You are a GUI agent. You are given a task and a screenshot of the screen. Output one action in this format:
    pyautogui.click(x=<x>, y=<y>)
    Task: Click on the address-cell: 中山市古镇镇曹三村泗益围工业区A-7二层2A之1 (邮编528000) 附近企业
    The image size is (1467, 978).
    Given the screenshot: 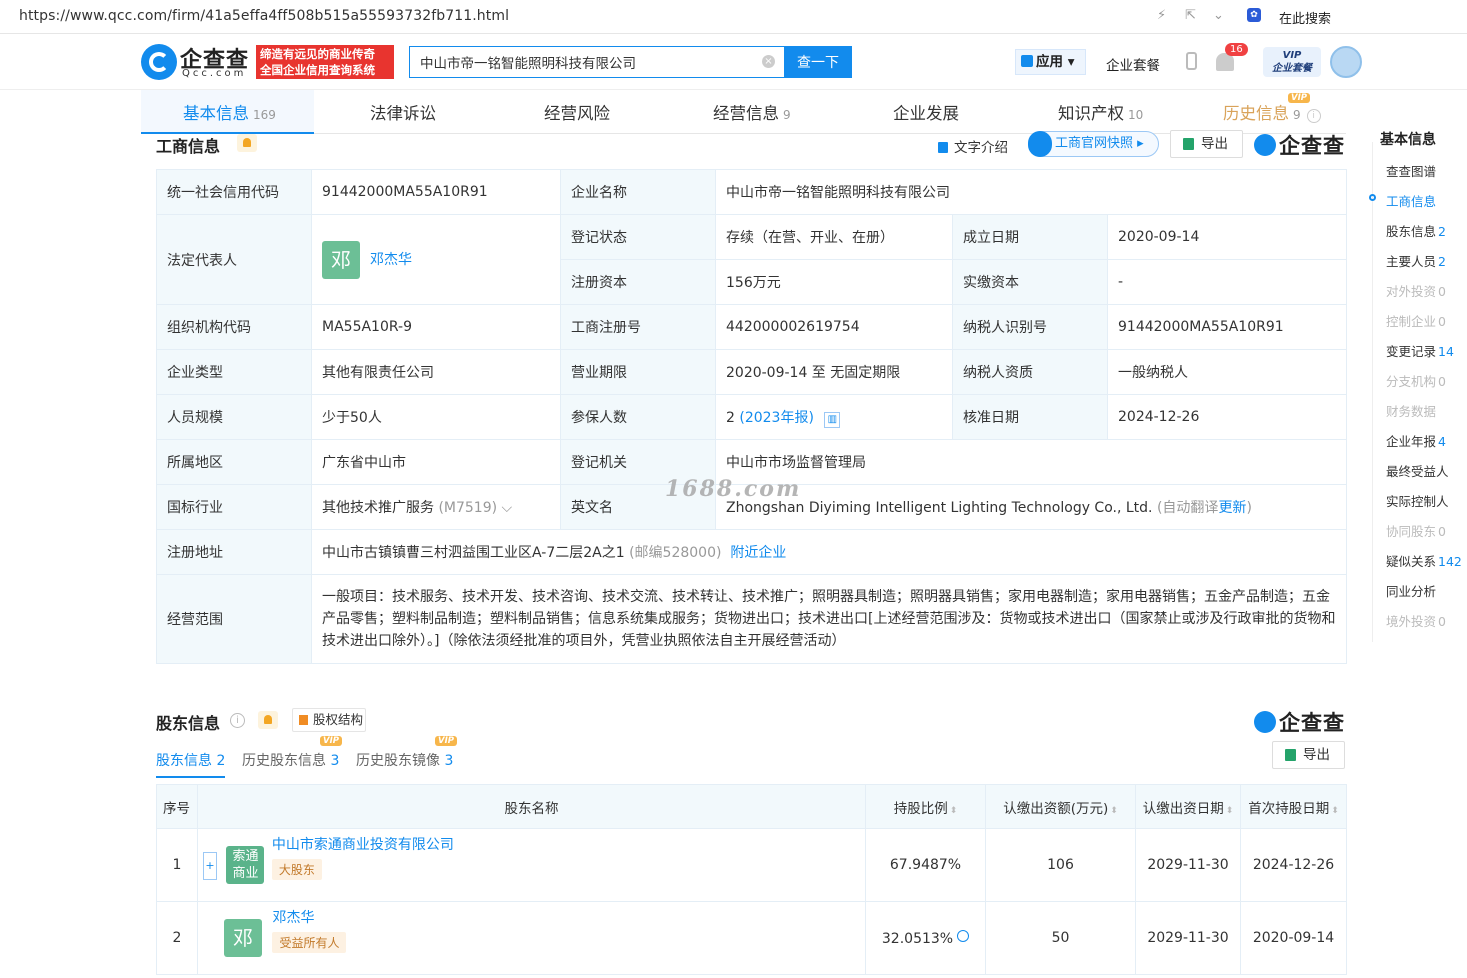 What is the action you would take?
    pyautogui.click(x=829, y=552)
    